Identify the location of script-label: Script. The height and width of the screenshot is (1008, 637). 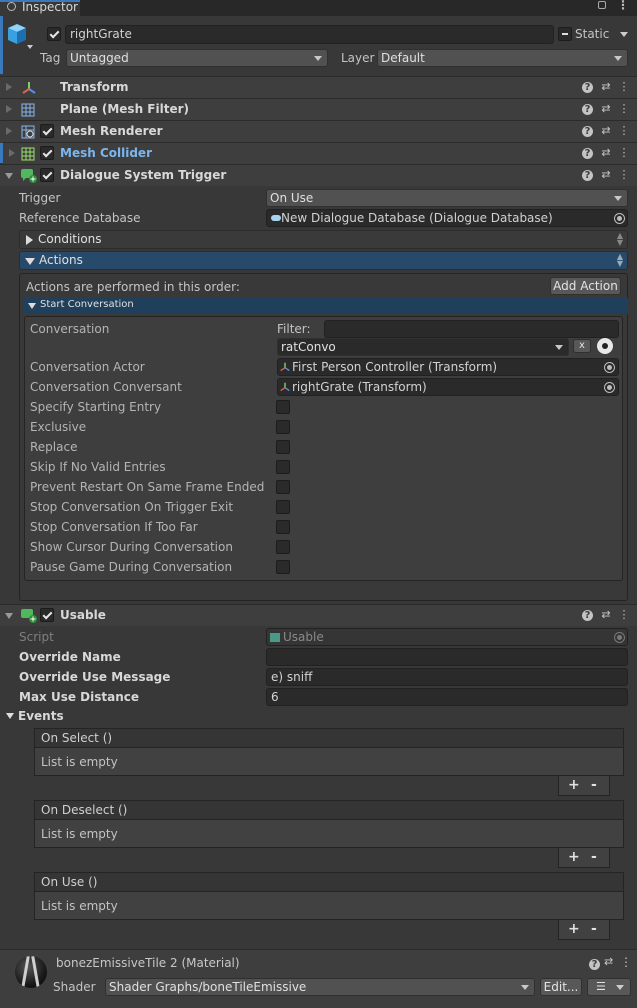
(36, 637).